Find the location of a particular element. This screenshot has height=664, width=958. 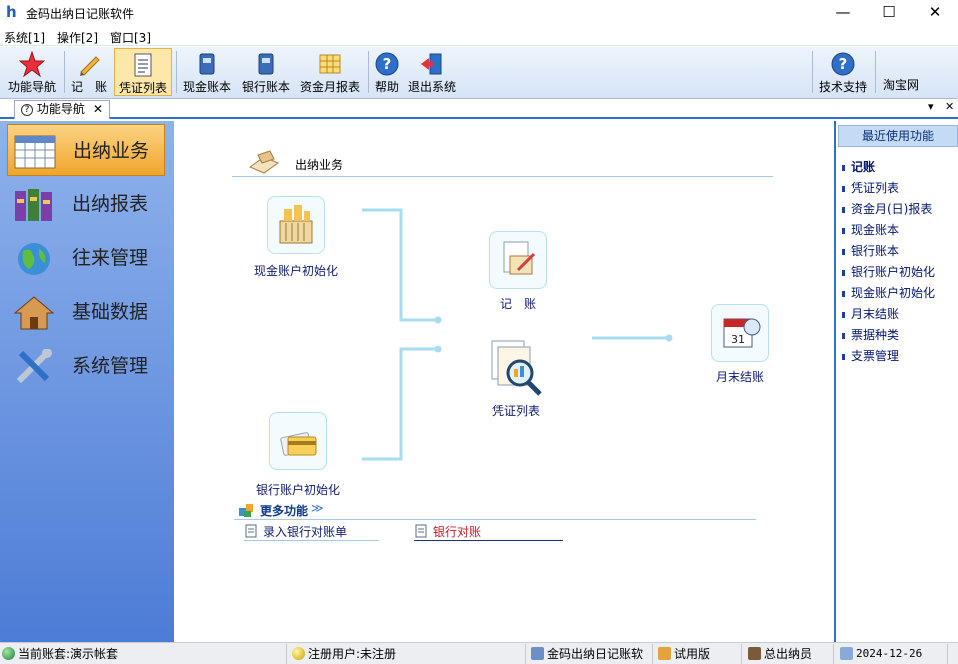

sidebar-item-contacts: 往来管理 is located at coordinates (86, 258).